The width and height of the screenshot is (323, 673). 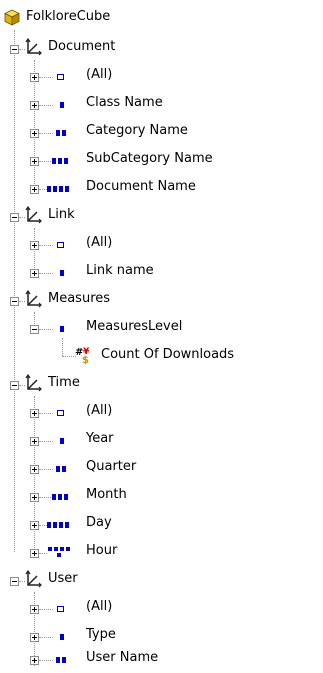 What do you see at coordinates (100, 438) in the screenshot?
I see `level-label: Year` at bounding box center [100, 438].